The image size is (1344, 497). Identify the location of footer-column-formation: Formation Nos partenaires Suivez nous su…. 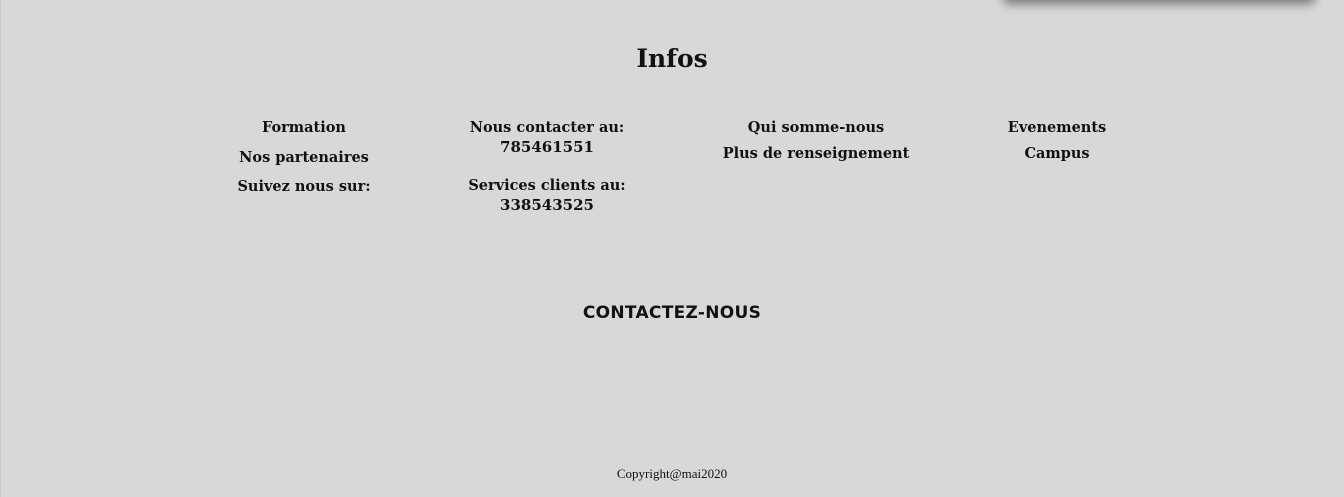
(304, 157).